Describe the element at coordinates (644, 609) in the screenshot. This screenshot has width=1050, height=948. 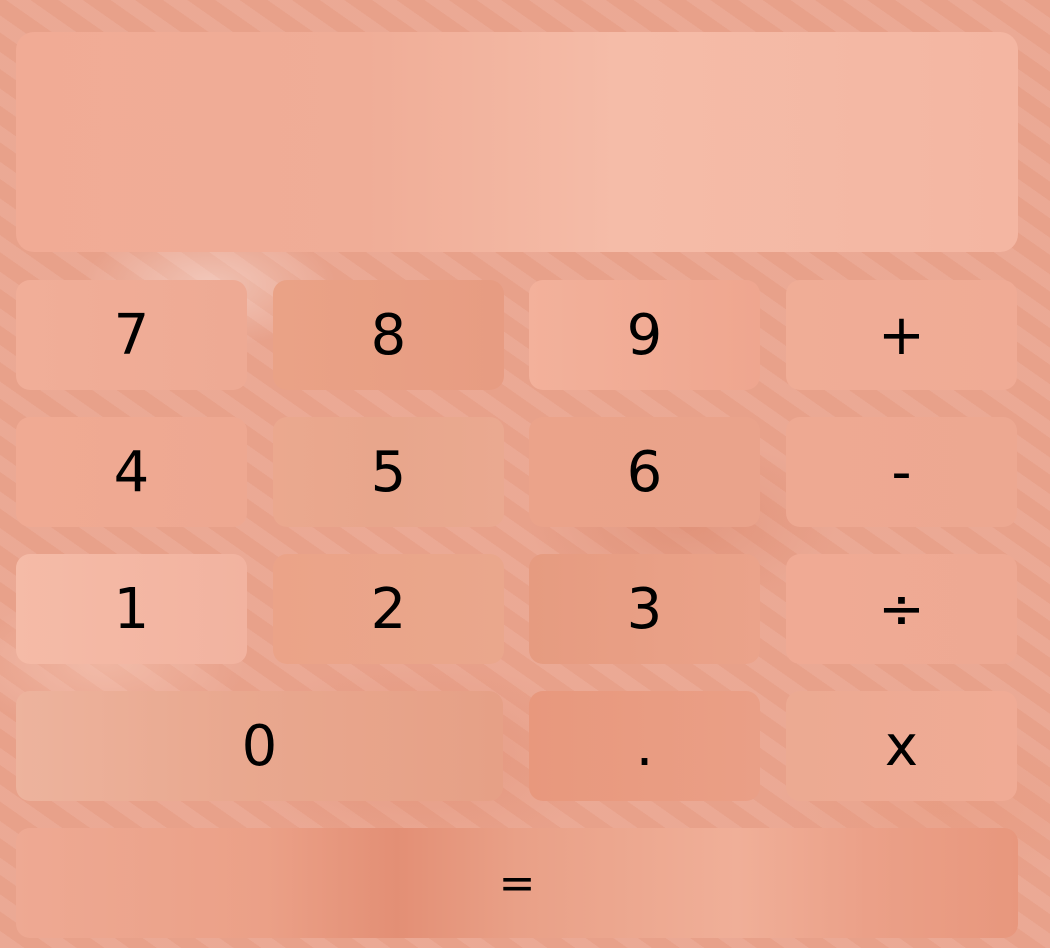
I see `key-3-button: 3` at that location.